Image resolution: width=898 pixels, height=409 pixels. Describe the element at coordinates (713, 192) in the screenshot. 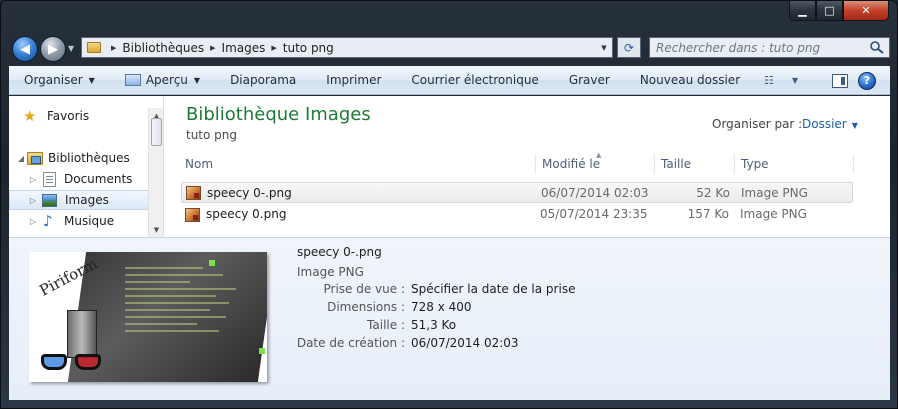

I see `file-size: 52 Ko` at that location.